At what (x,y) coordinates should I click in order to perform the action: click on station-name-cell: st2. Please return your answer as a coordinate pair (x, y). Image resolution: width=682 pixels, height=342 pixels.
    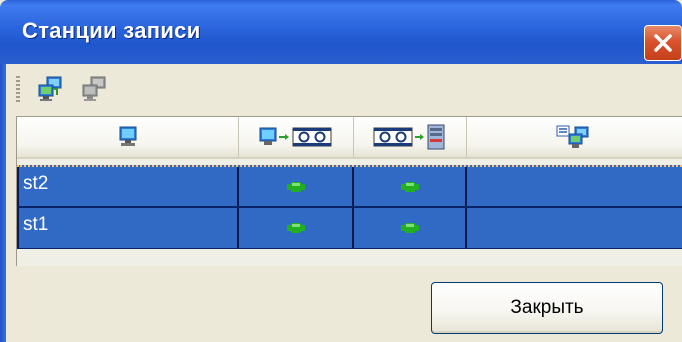
    Looking at the image, I should click on (128, 186).